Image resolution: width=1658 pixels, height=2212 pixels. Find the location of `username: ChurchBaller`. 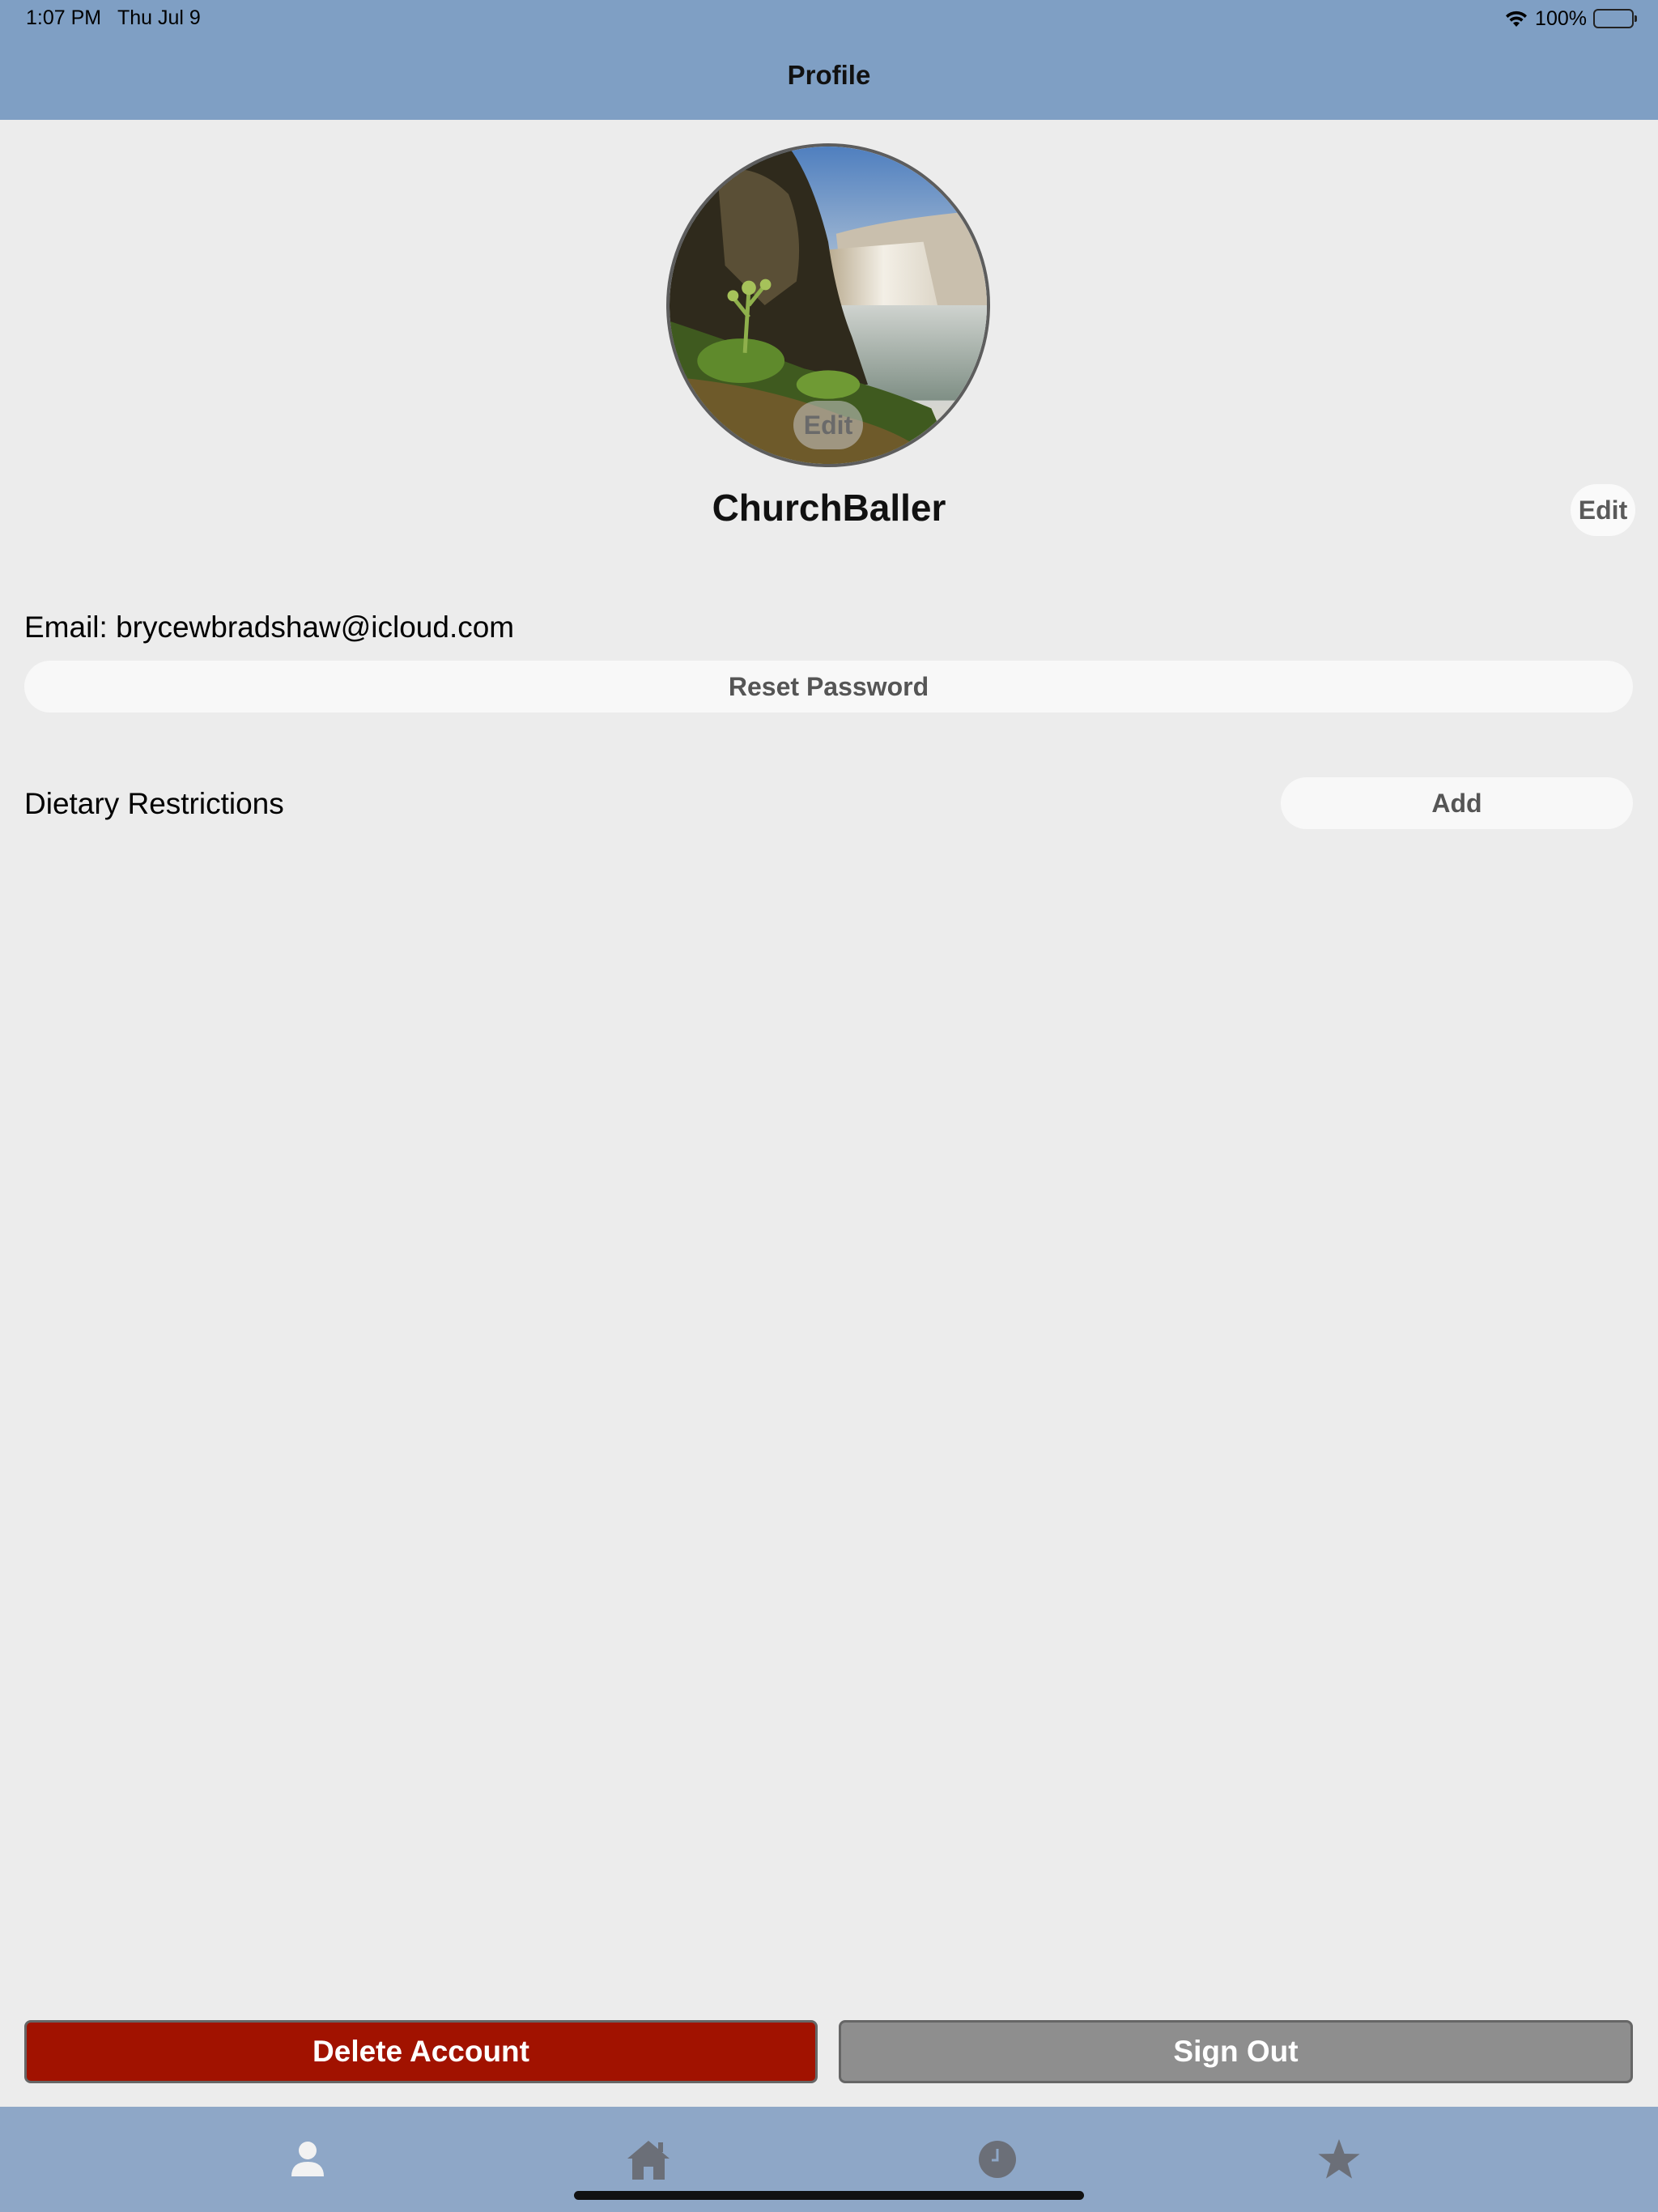

username: ChurchBaller is located at coordinates (829, 508).